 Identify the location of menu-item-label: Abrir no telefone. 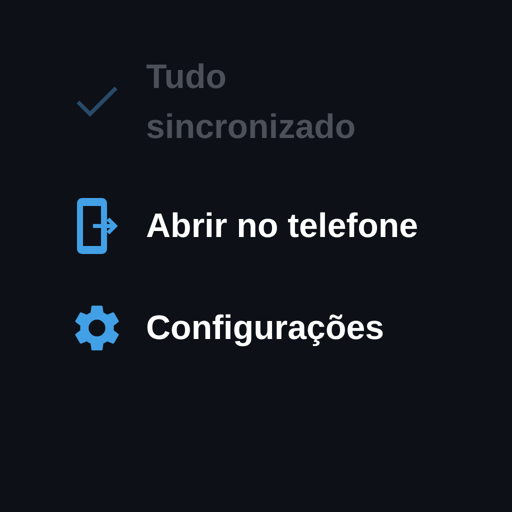
(288, 226).